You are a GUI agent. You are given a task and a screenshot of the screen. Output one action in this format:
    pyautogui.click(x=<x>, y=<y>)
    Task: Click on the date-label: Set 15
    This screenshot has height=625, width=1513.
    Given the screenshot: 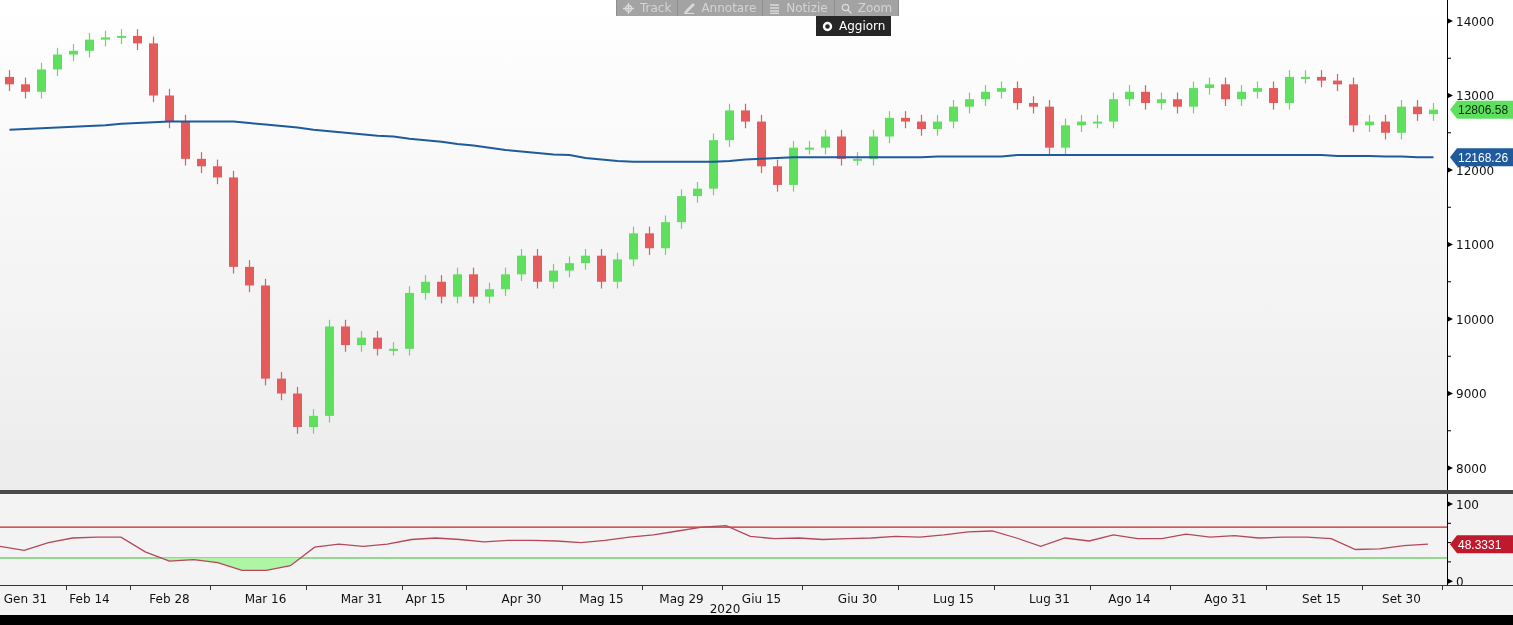 What is the action you would take?
    pyautogui.click(x=1321, y=599)
    